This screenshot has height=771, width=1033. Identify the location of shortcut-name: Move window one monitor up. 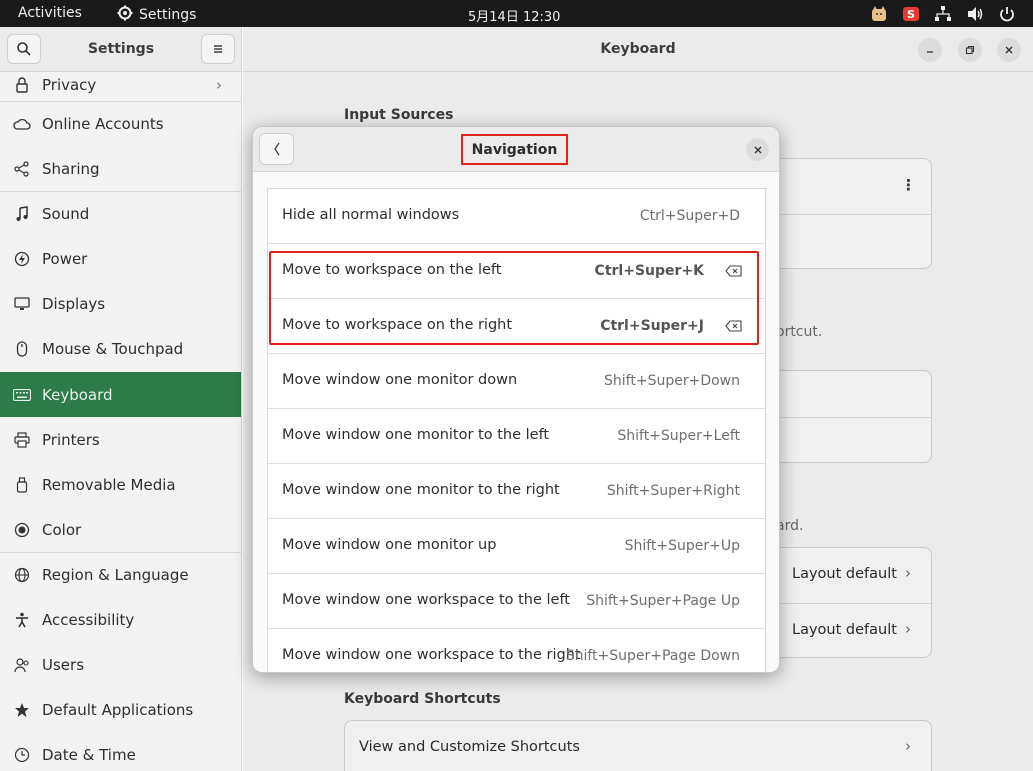
(389, 545).